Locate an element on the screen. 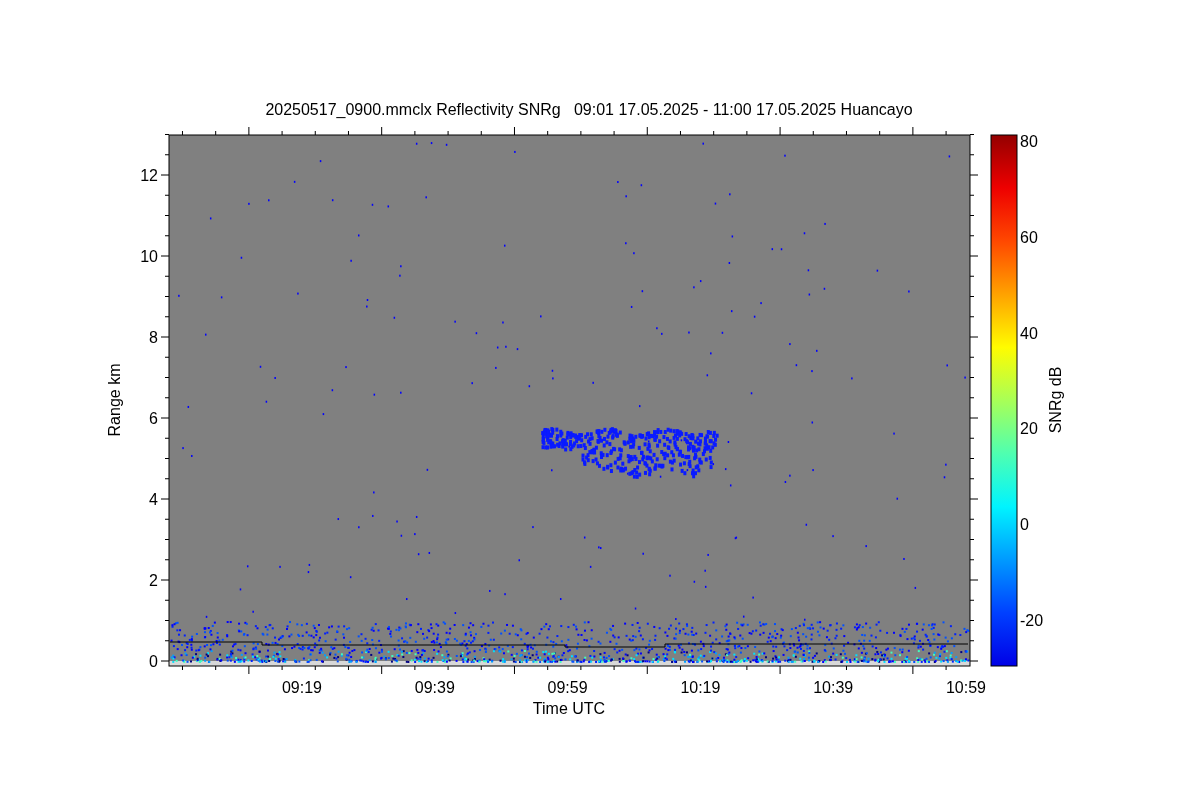 The width and height of the screenshot is (1200, 800). axis-label: Range km is located at coordinates (114, 400).